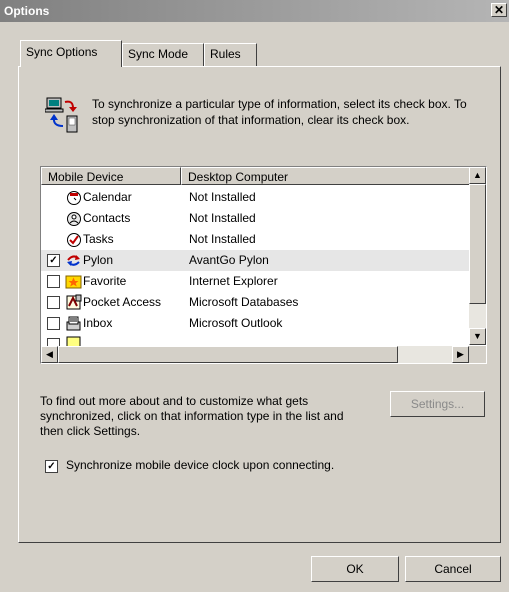 This screenshot has height=592, width=509. I want to click on scroll-up-icon: ▲, so click(477, 175).